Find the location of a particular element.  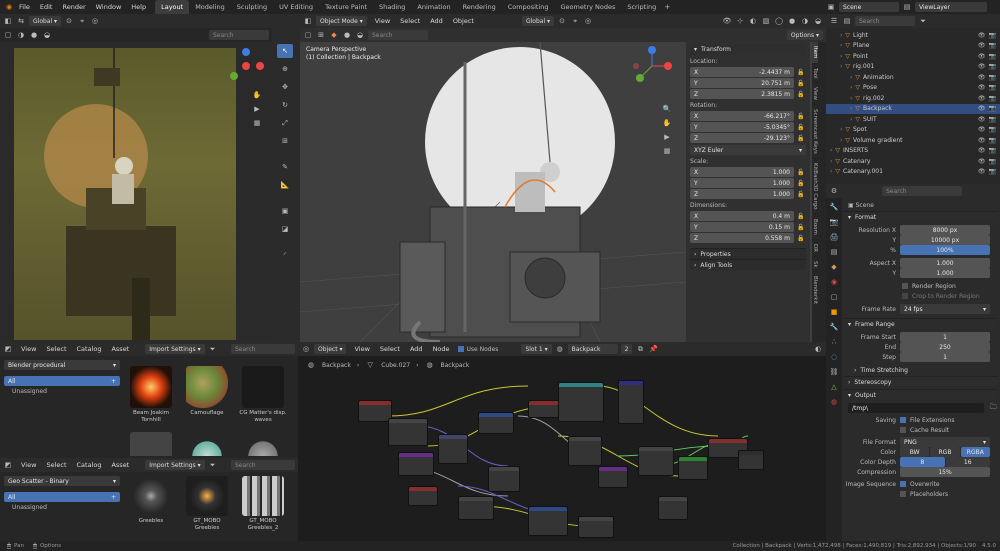

outliner-search: Search is located at coordinates (885, 21).